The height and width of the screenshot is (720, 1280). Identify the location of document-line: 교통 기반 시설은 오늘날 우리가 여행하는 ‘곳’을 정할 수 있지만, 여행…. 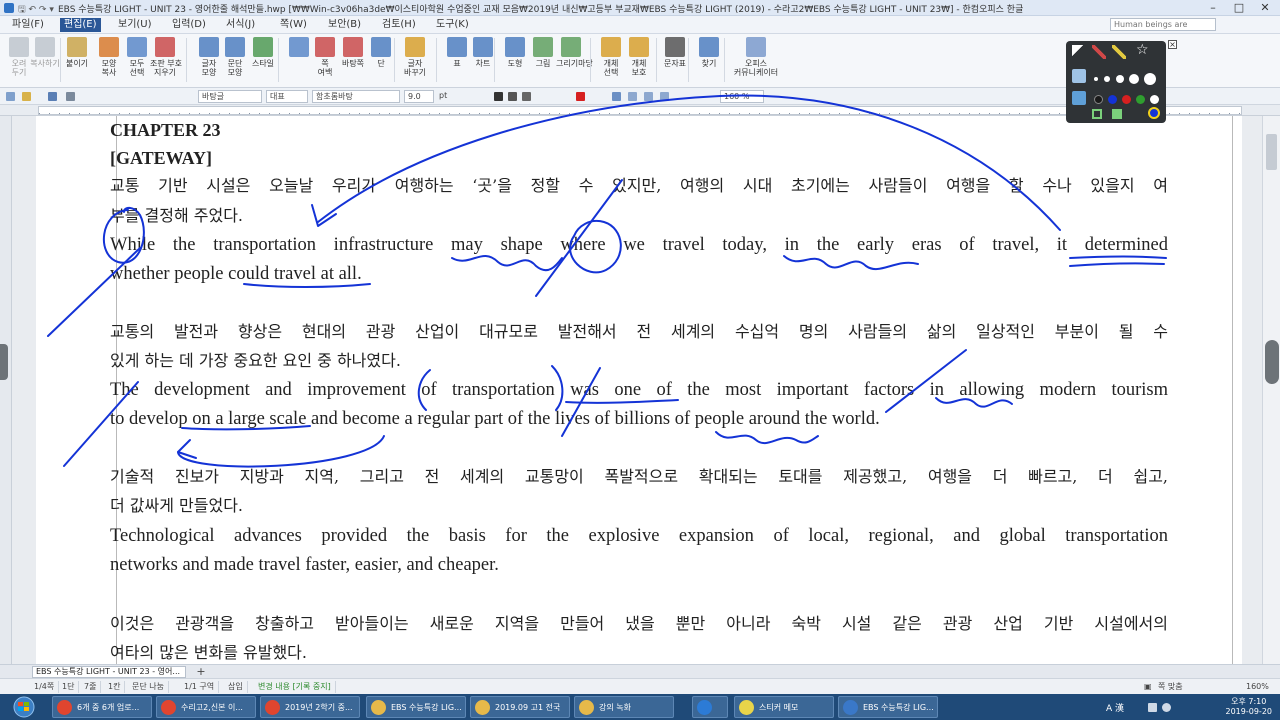
(639, 186).